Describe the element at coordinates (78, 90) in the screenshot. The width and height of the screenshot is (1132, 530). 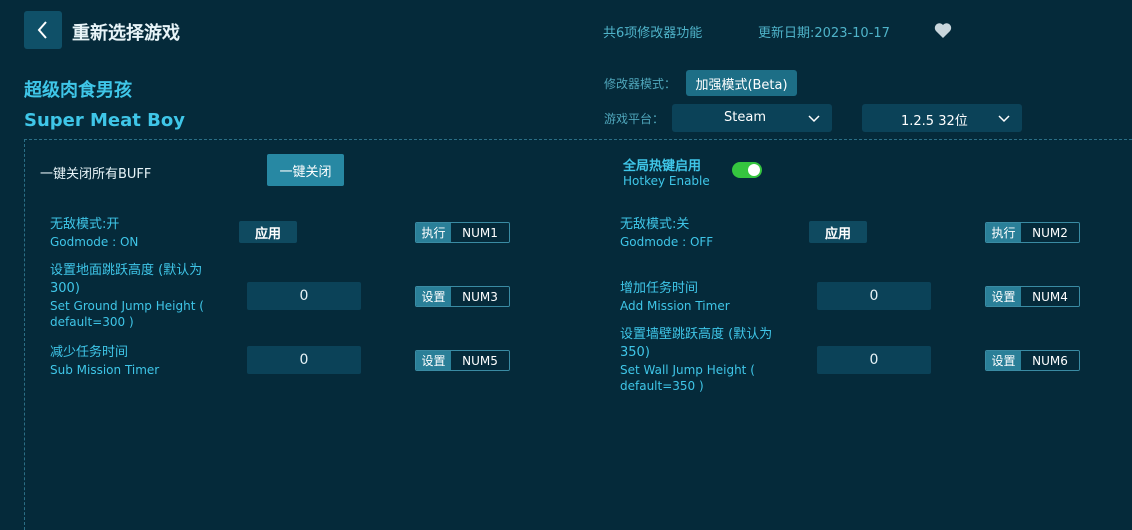
I see `game-name-chinese: 超级肉食男孩` at that location.